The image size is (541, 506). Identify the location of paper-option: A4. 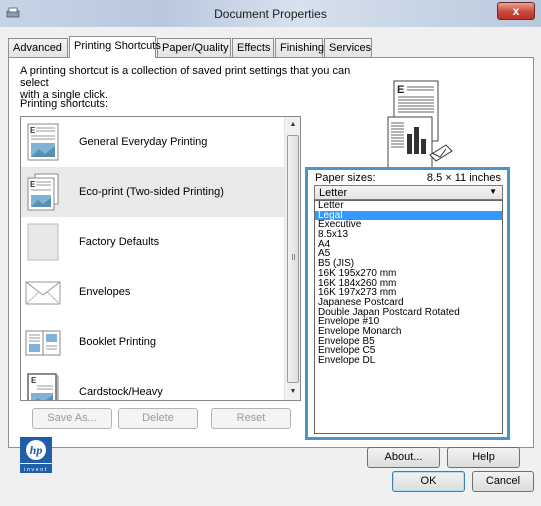
(408, 244).